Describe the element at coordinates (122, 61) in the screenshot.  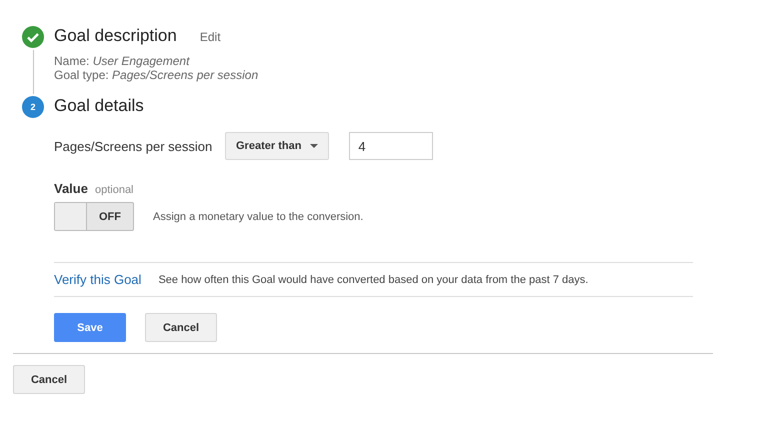
I see `detail-text: Name: User Engagement` at that location.